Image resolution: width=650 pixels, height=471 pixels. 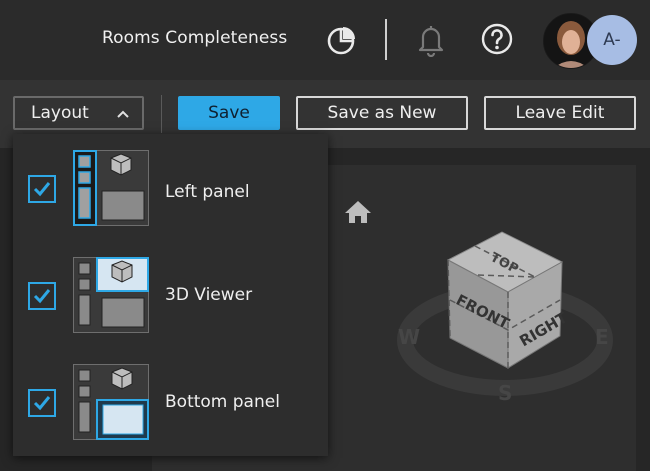 What do you see at coordinates (195, 38) in the screenshot?
I see `page-title: Rooms Completeness` at bounding box center [195, 38].